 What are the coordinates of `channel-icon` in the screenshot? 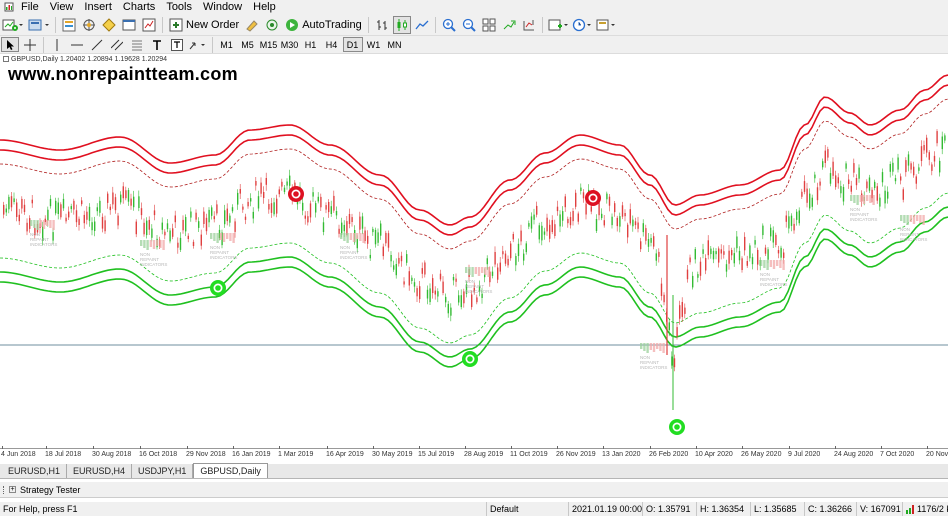 It's located at (117, 45).